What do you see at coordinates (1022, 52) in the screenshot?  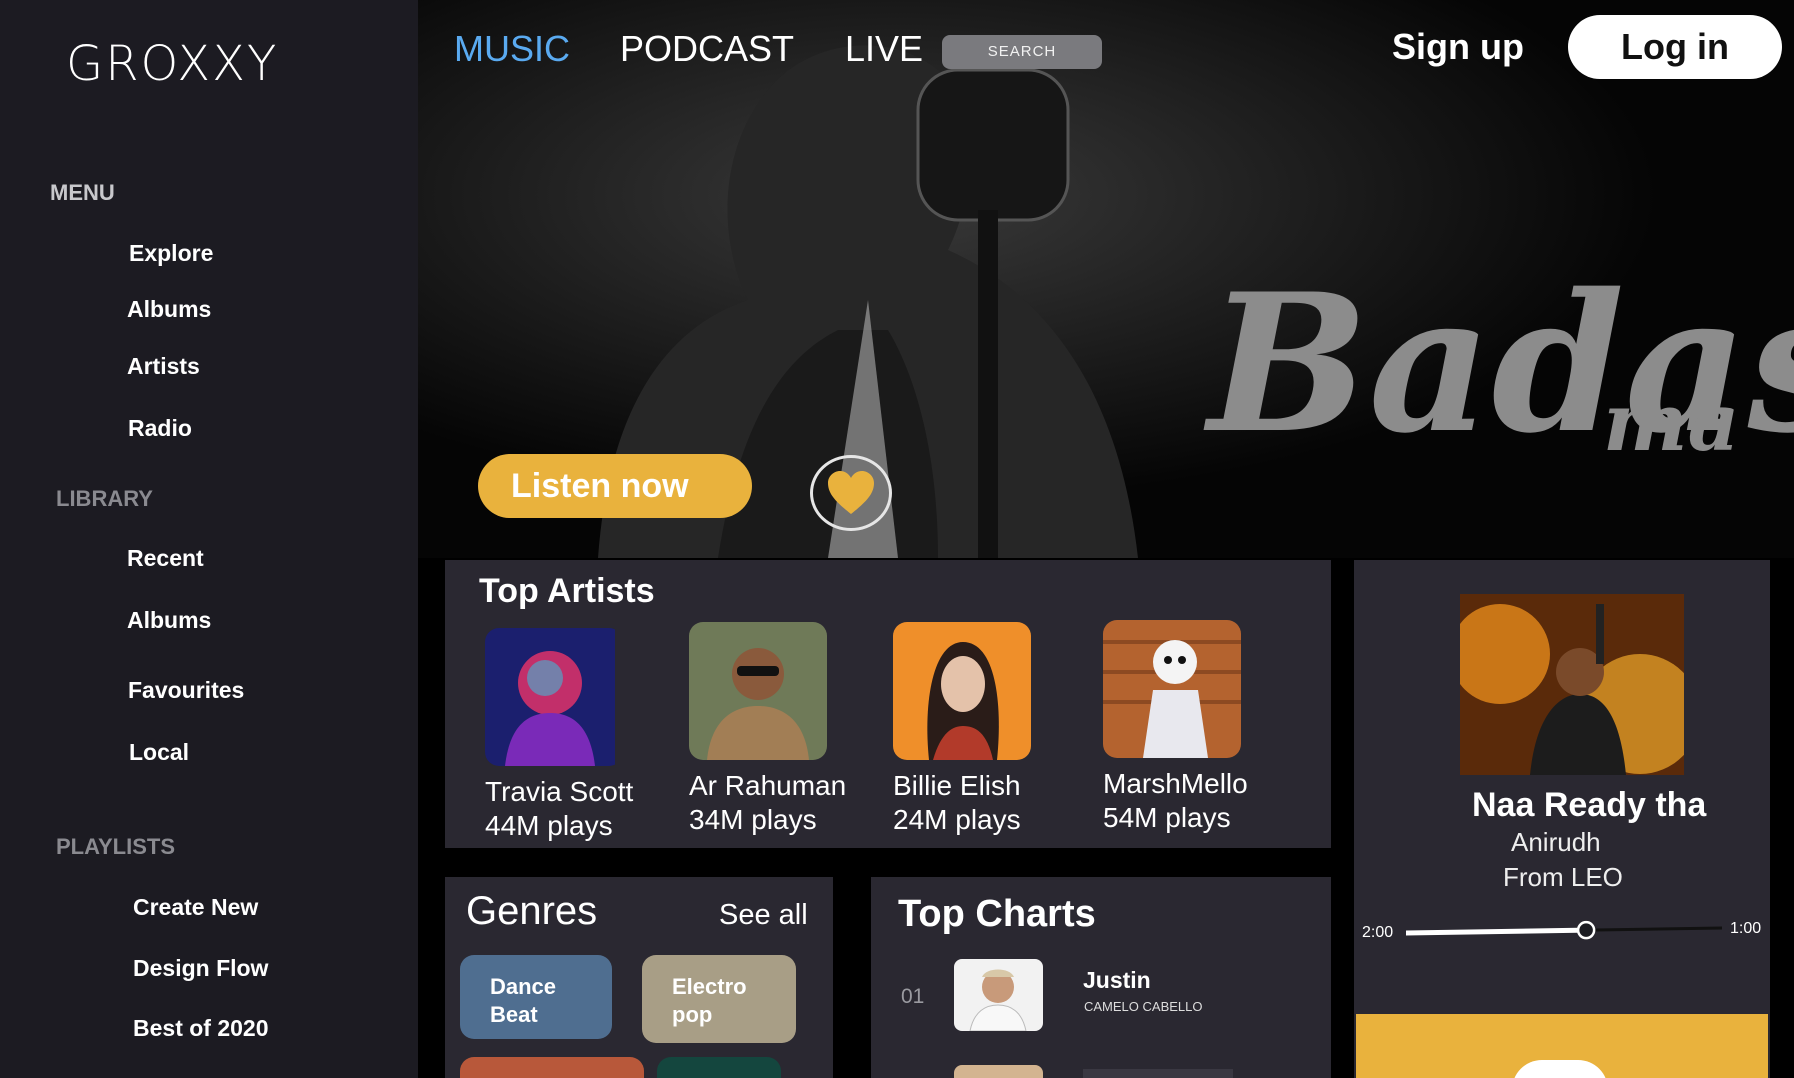 I see `search-button: SEARCH` at bounding box center [1022, 52].